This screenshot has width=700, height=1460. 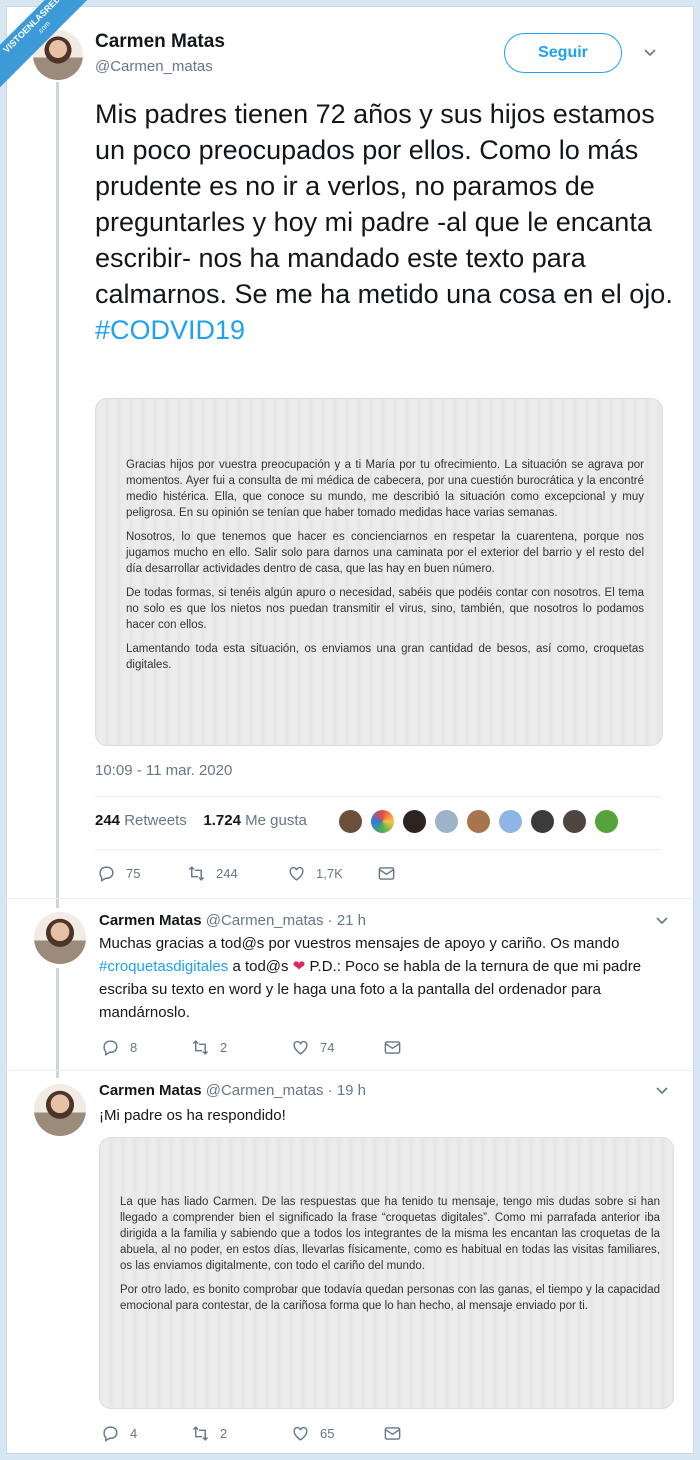 I want to click on like-action: 1,7K, so click(x=332, y=873).